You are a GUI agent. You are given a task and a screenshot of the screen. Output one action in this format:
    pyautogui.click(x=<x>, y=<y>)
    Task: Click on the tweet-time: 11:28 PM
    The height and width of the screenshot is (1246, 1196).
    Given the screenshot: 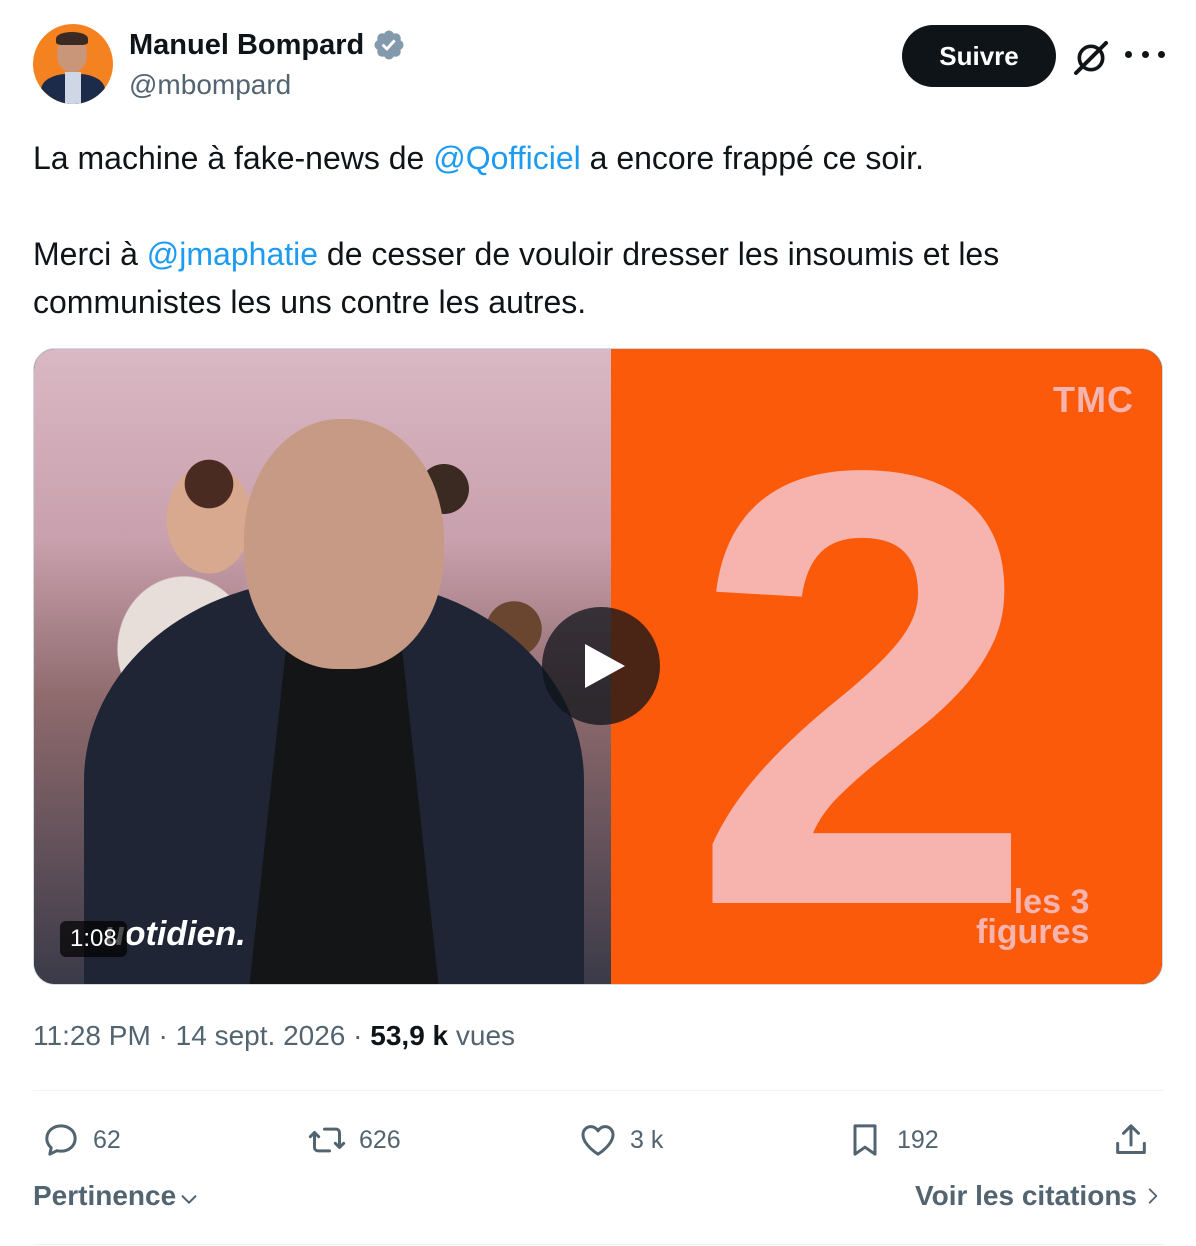 What is the action you would take?
    pyautogui.click(x=92, y=1035)
    